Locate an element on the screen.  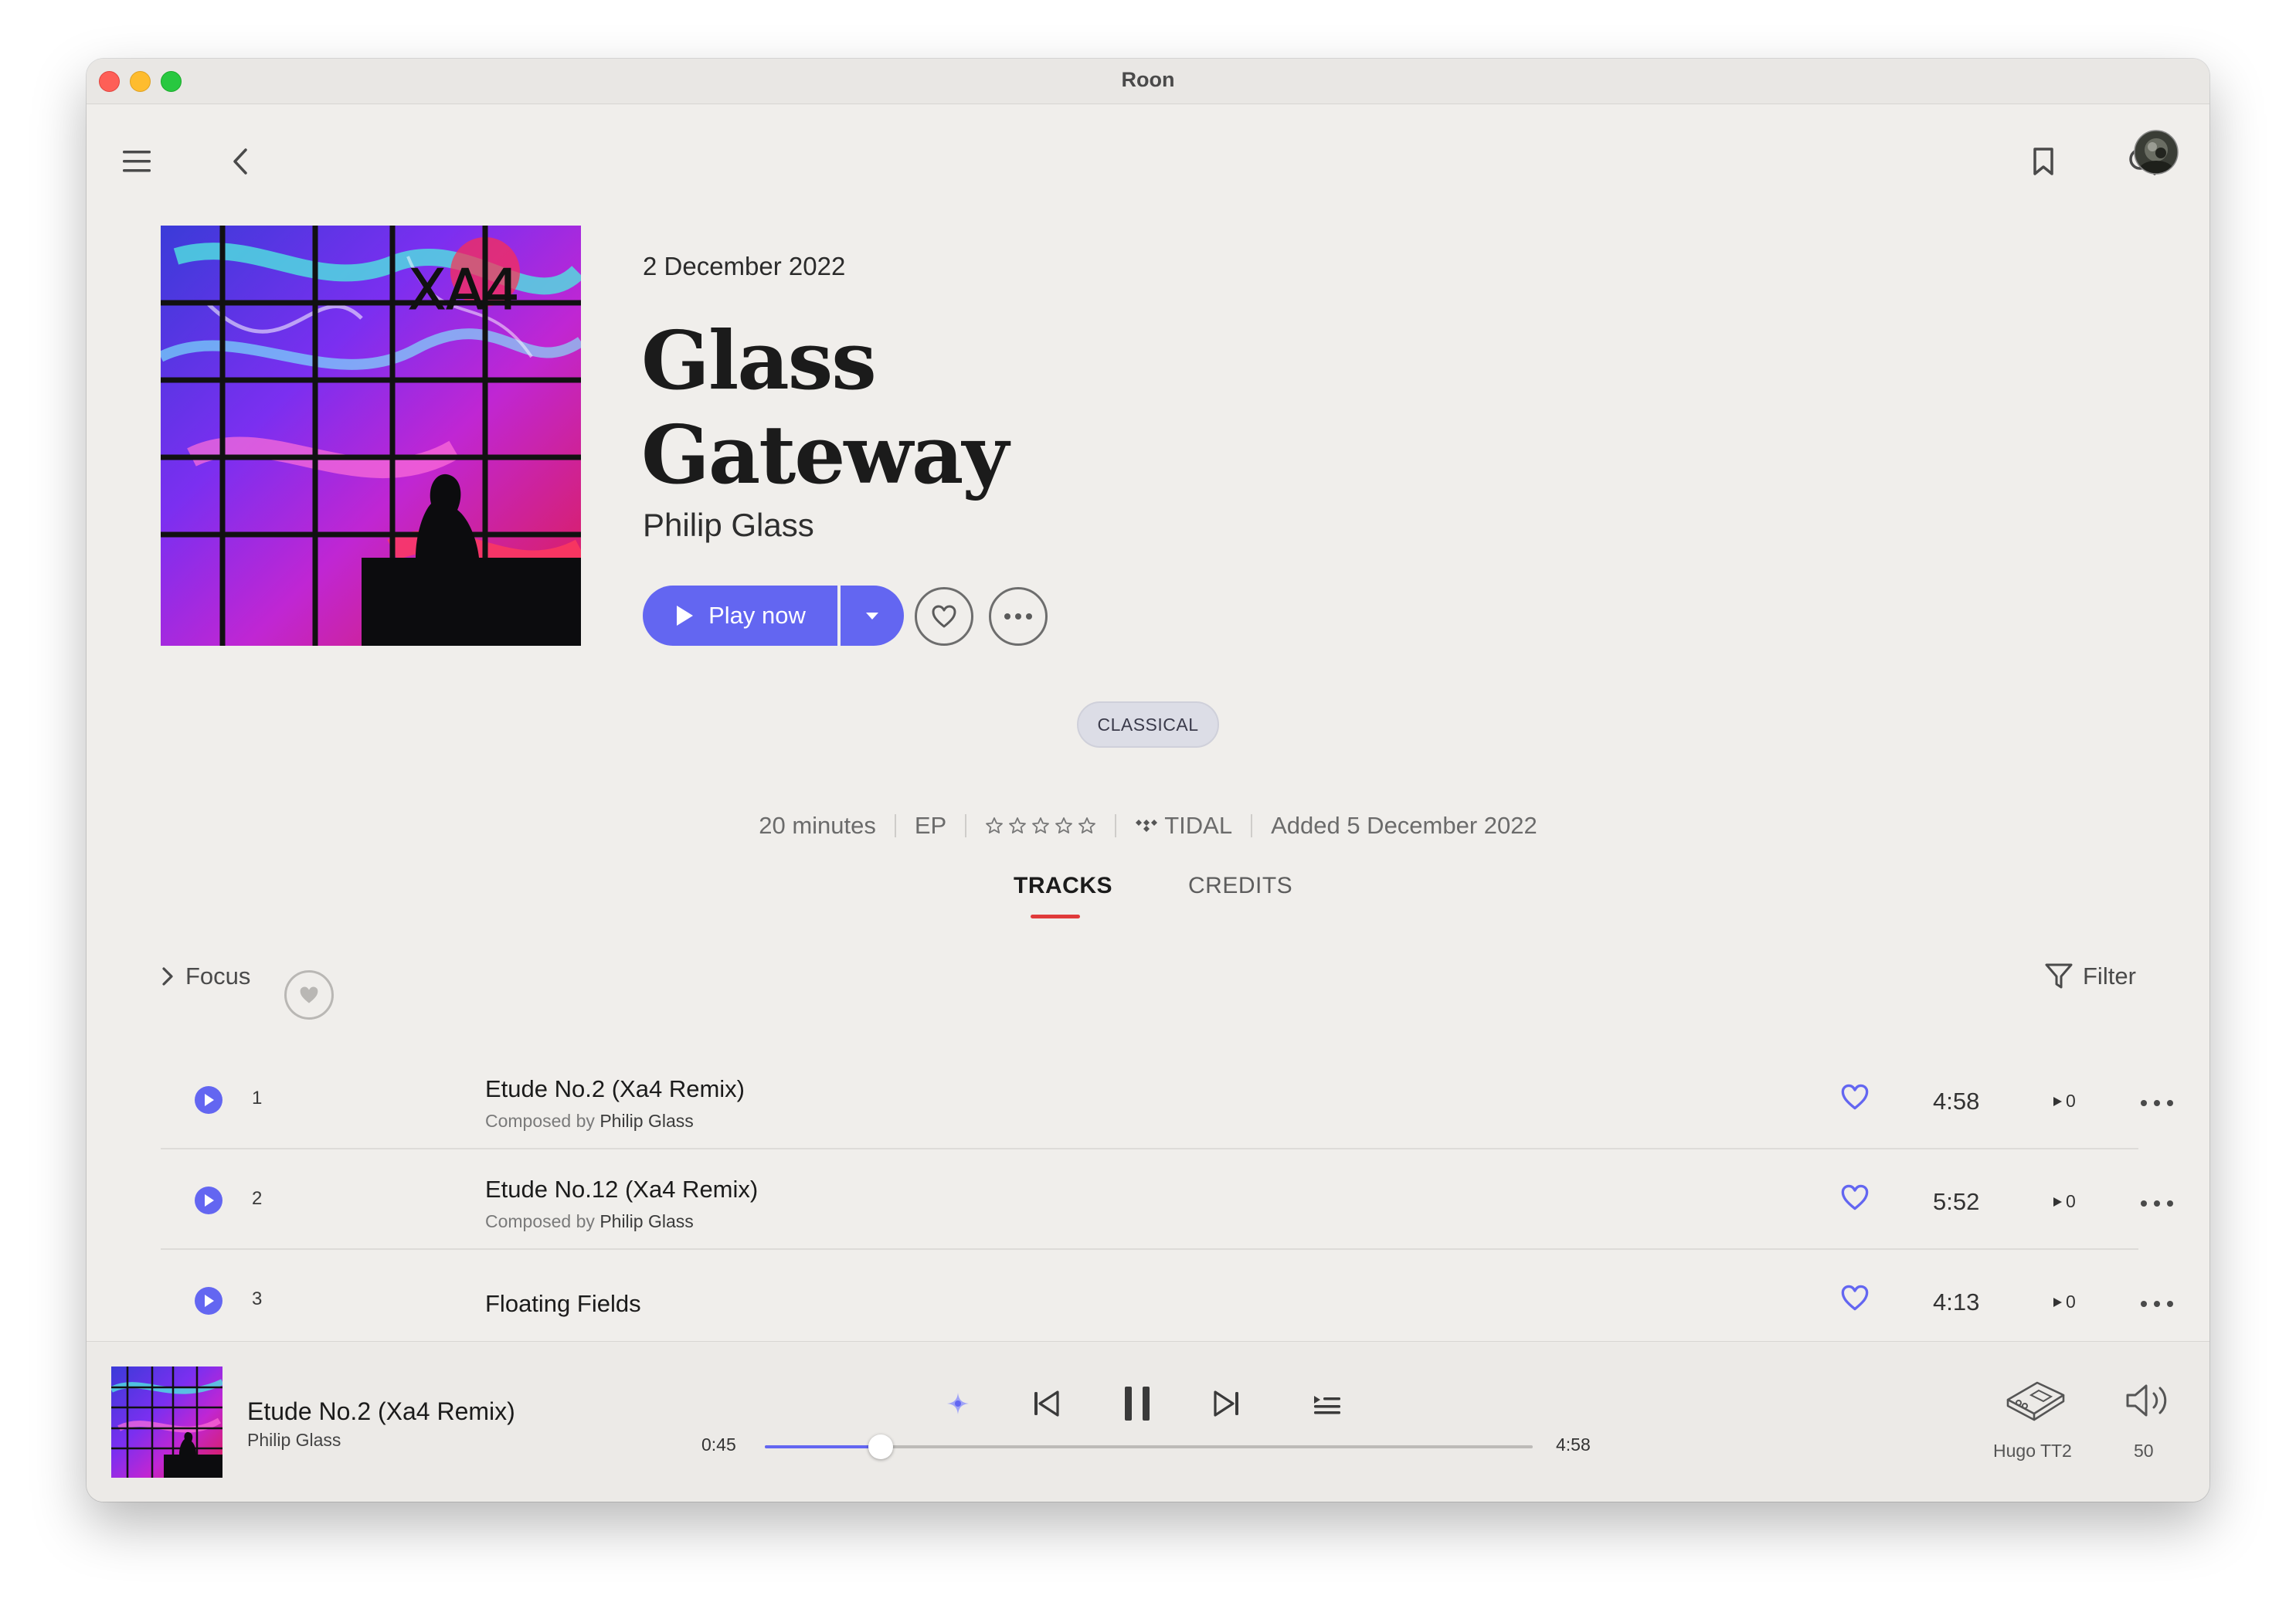
menu-button is located at coordinates (136, 161).